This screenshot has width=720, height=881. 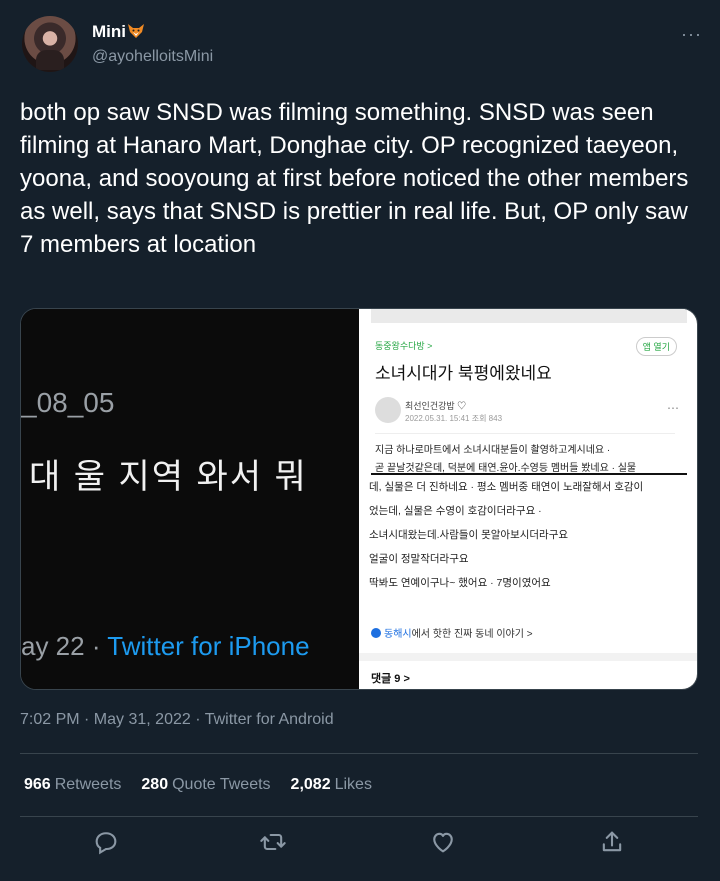 What do you see at coordinates (673, 408) in the screenshot?
I see `post-more-icon: ⋯` at bounding box center [673, 408].